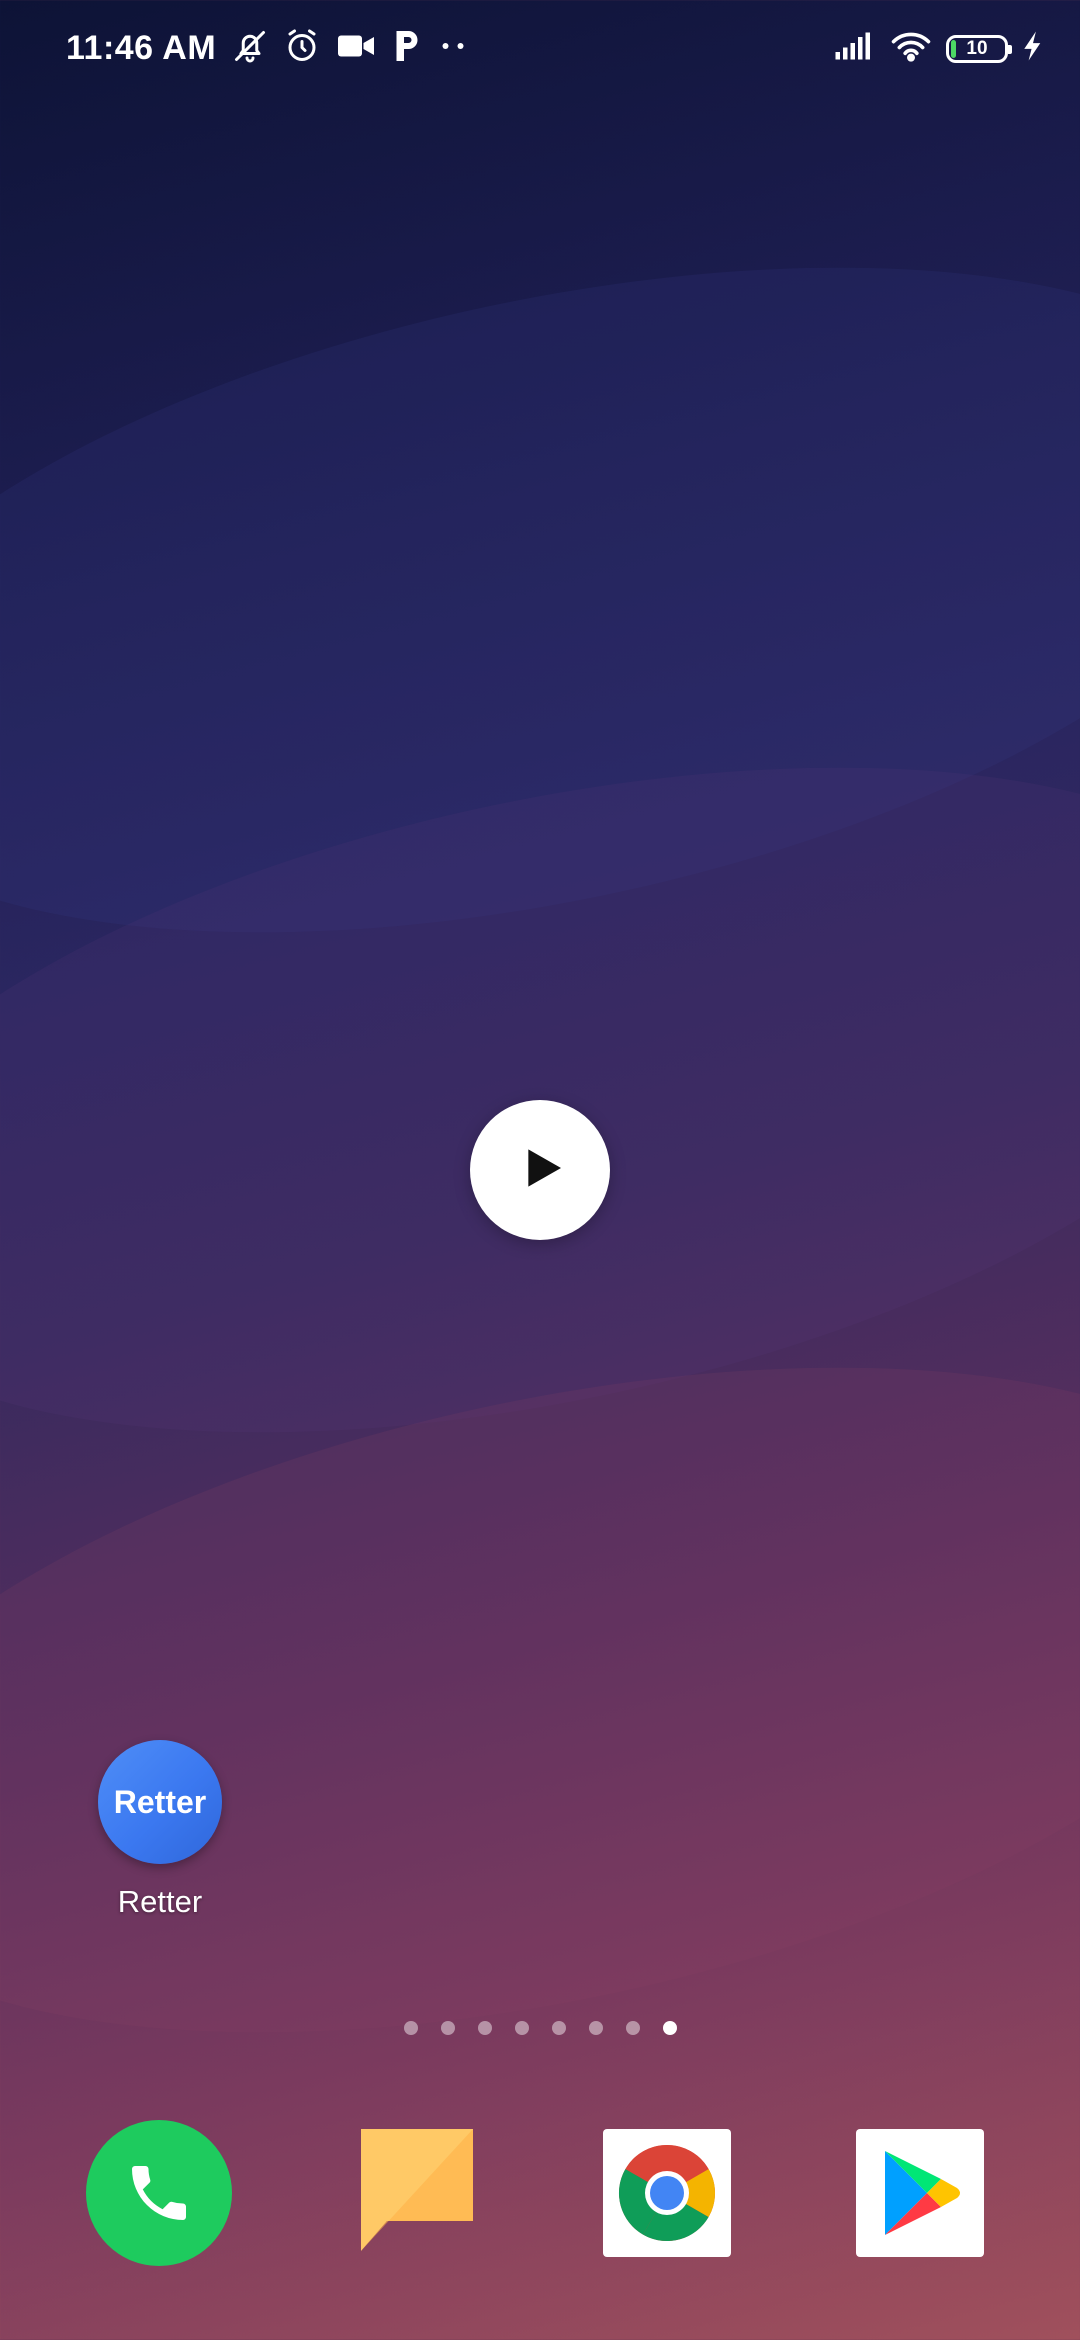  Describe the element at coordinates (669, 2028) in the screenshot. I see `page-dot-active` at that location.